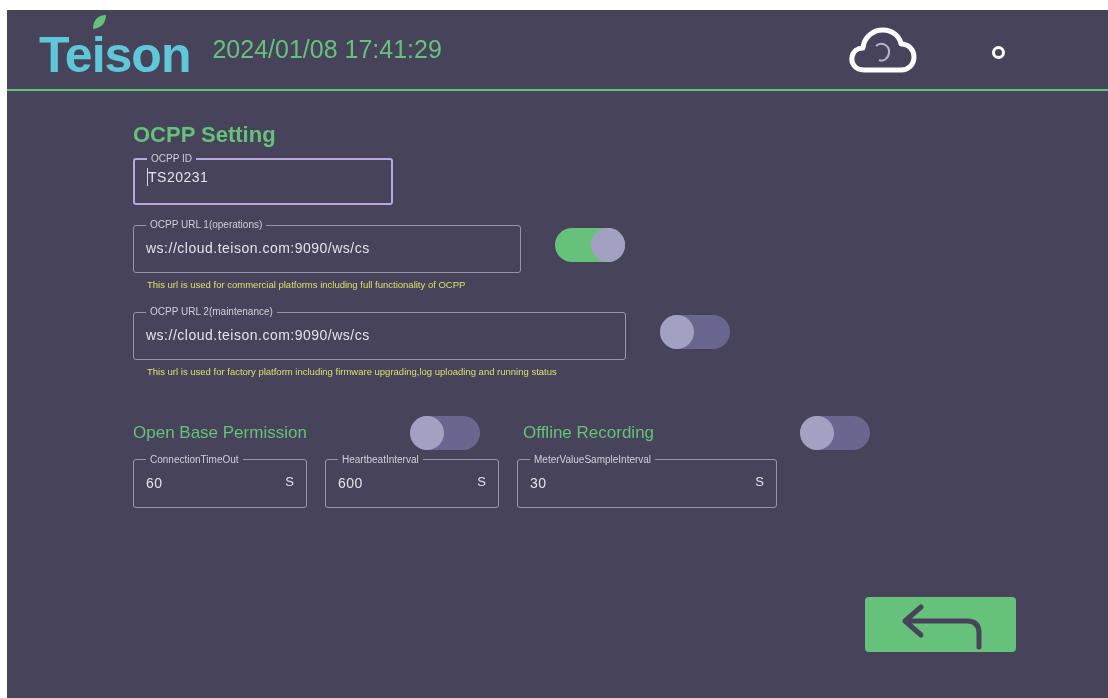  I want to click on setting-label: Open Base Permission, so click(220, 432).